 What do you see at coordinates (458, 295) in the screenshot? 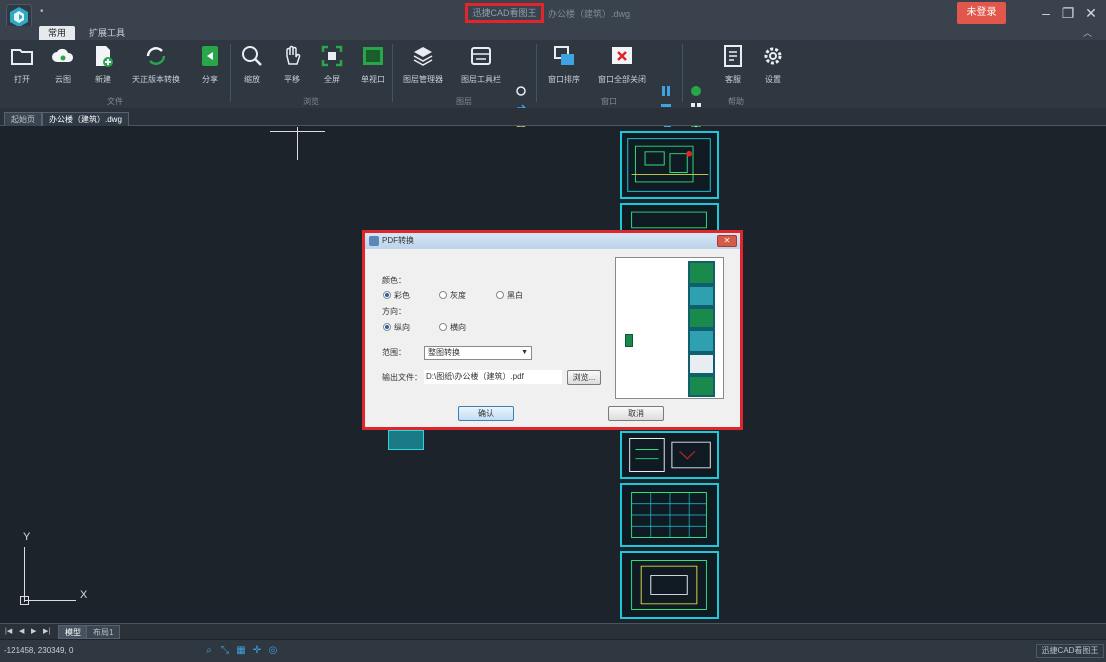
I see `color-option-gray-label: 灰度` at bounding box center [458, 295].